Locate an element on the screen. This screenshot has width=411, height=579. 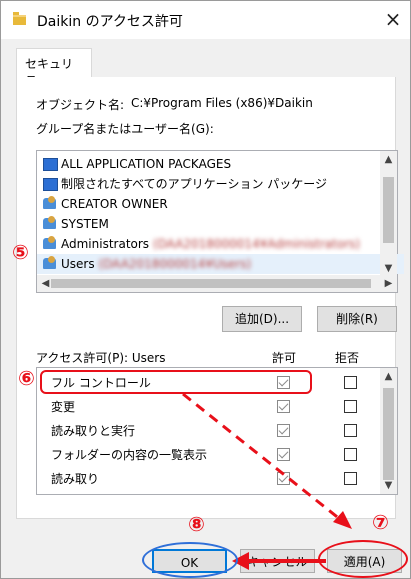
step-5-marker: ⑤ is located at coordinates (20, 252).